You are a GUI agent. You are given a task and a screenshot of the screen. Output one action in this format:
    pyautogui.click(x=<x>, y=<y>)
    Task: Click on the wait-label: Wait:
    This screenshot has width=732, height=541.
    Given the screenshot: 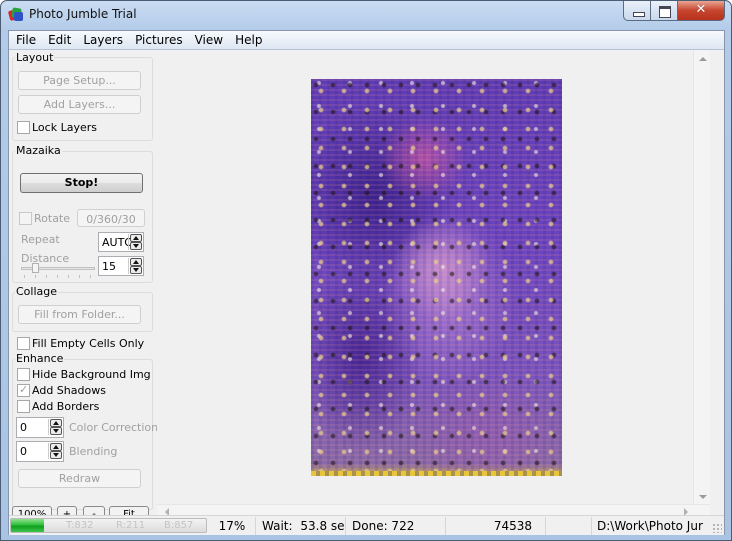 What is the action you would take?
    pyautogui.click(x=277, y=526)
    